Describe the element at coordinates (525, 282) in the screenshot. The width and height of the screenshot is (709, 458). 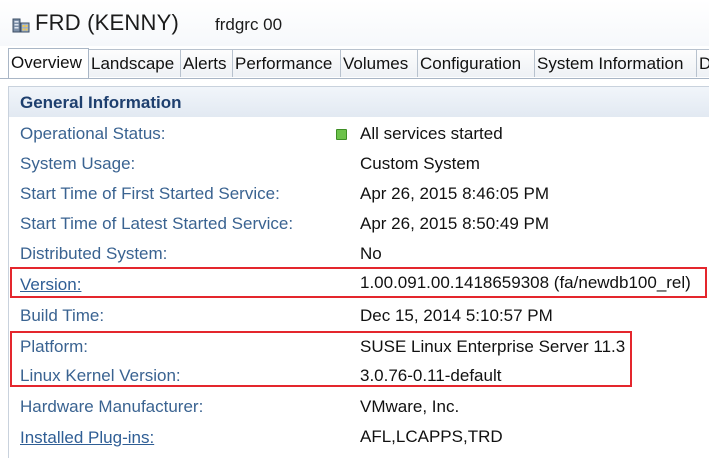
I see `version-value: 1.00.091.00.1418659308 (fa/newdb100_rel)` at that location.